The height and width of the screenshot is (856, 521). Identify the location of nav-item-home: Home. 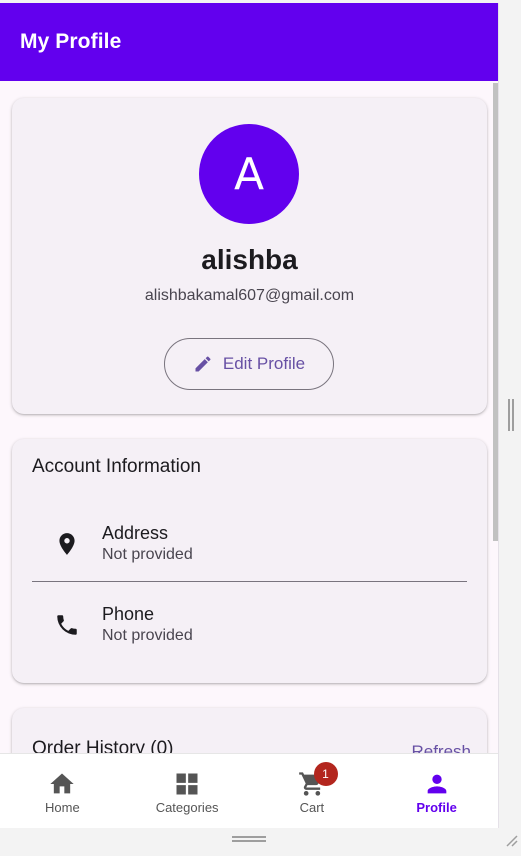
(62, 791).